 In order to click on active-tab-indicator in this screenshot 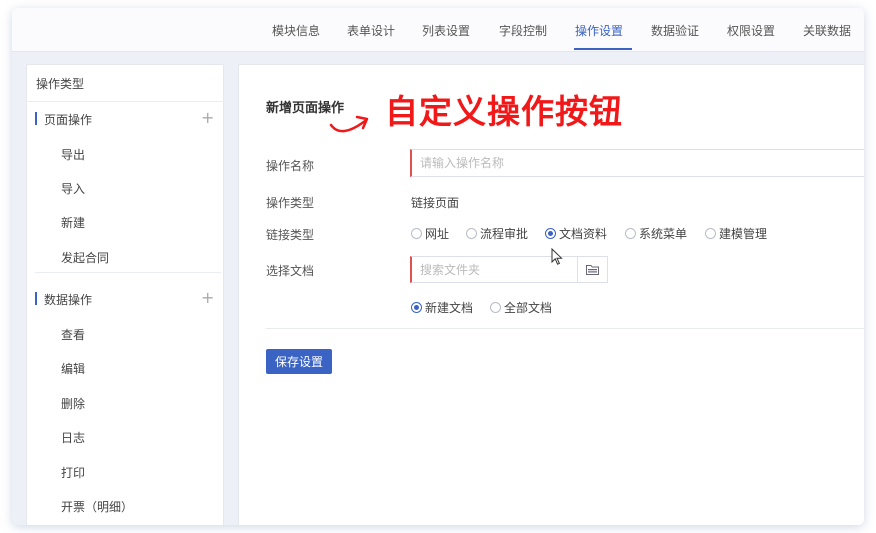, I will do `click(603, 49)`.